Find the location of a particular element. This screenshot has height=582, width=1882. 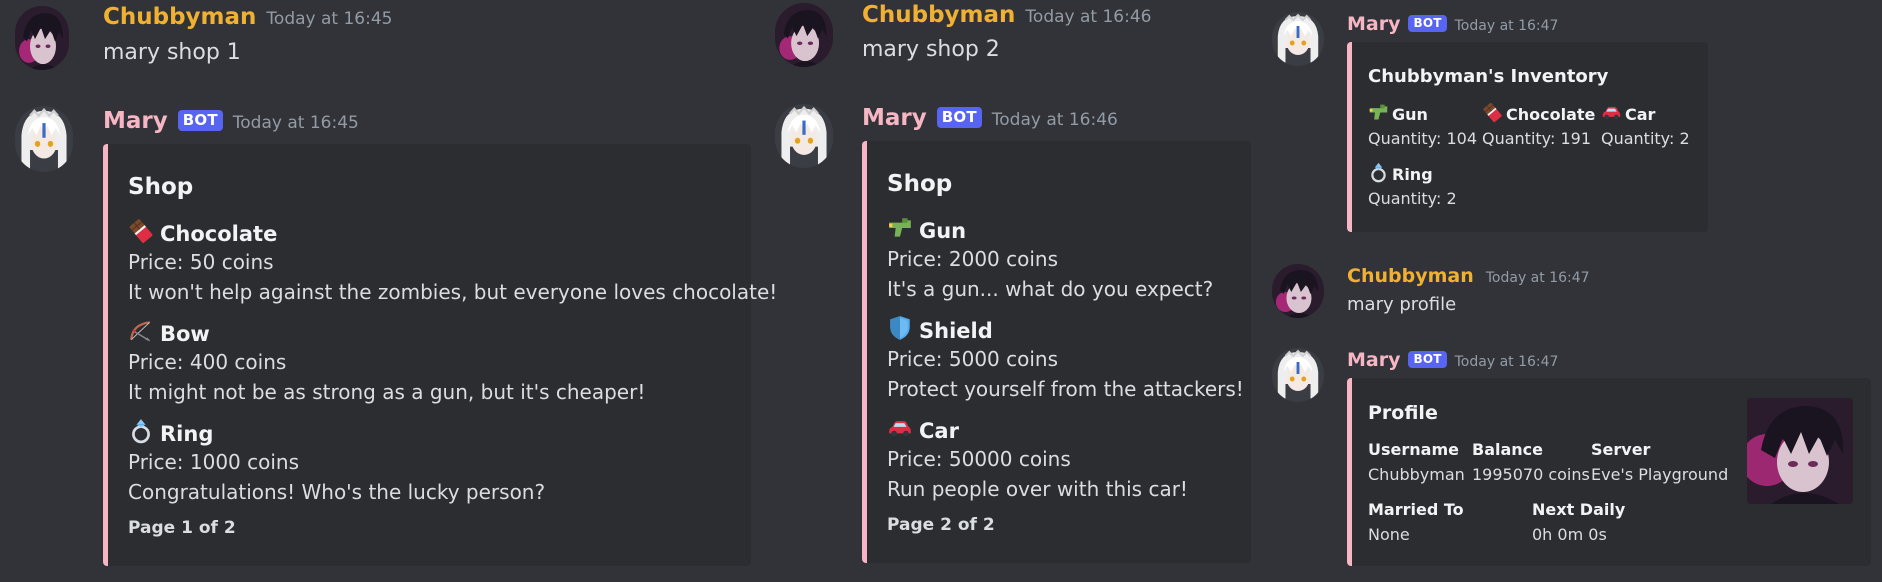

item-description: Run people over with this car! is located at coordinates (1037, 489).